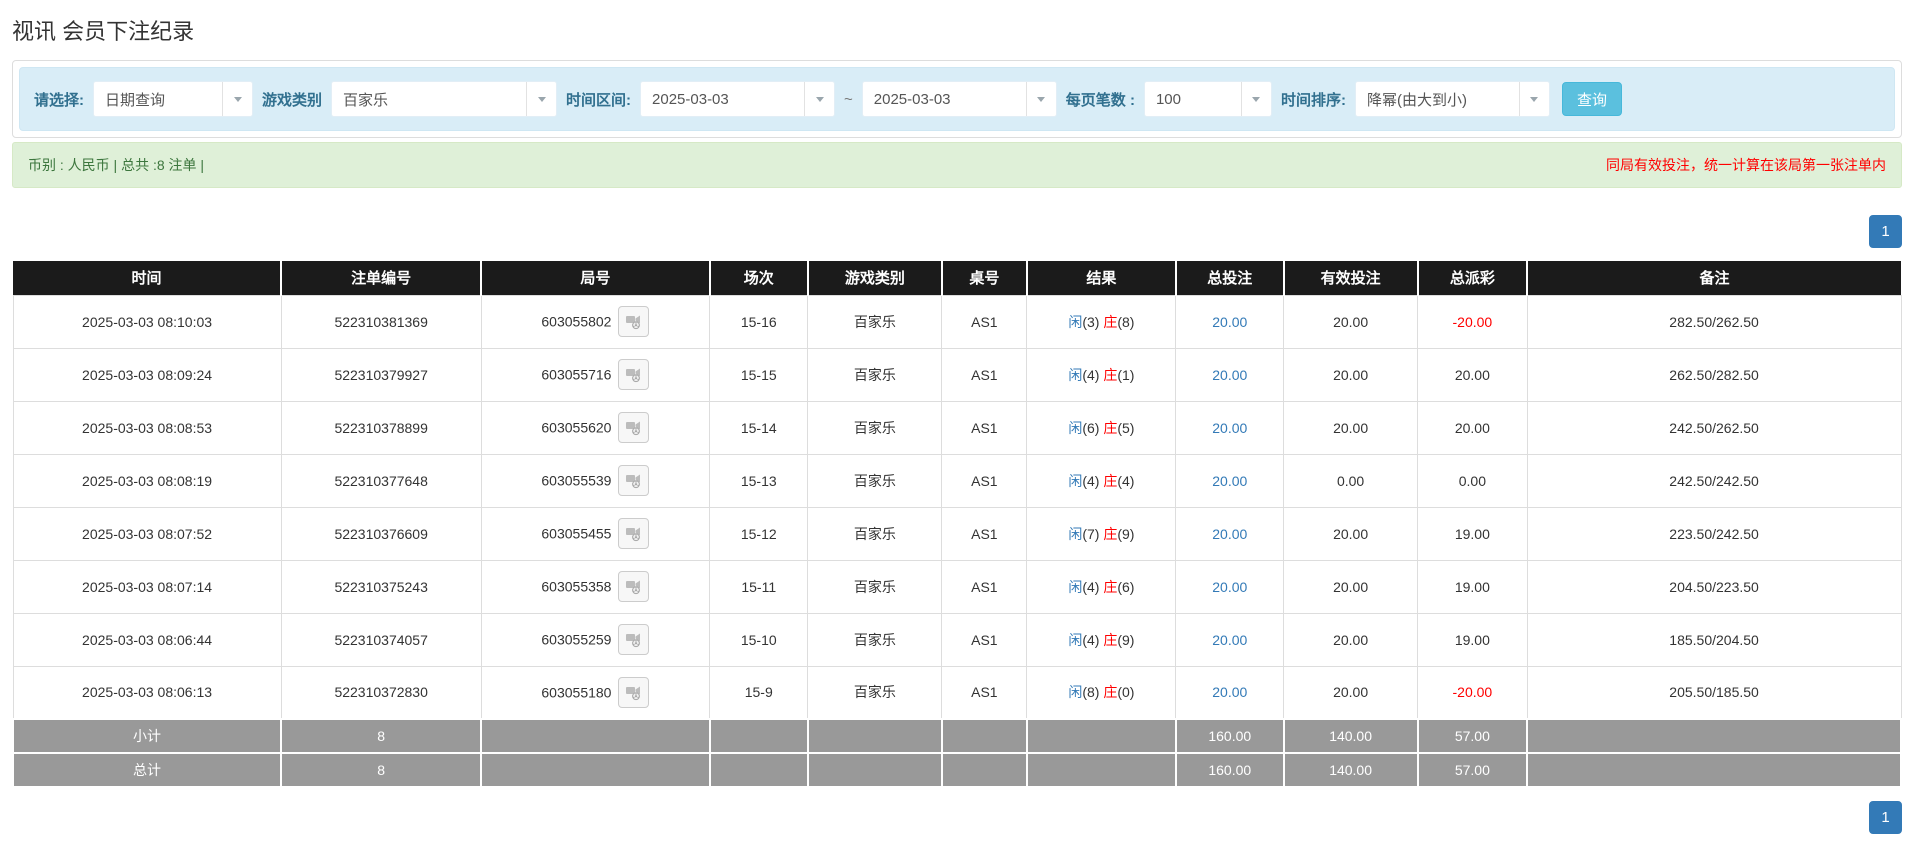 The image size is (1914, 842). I want to click on query-type-select: 日期查询, so click(173, 99).